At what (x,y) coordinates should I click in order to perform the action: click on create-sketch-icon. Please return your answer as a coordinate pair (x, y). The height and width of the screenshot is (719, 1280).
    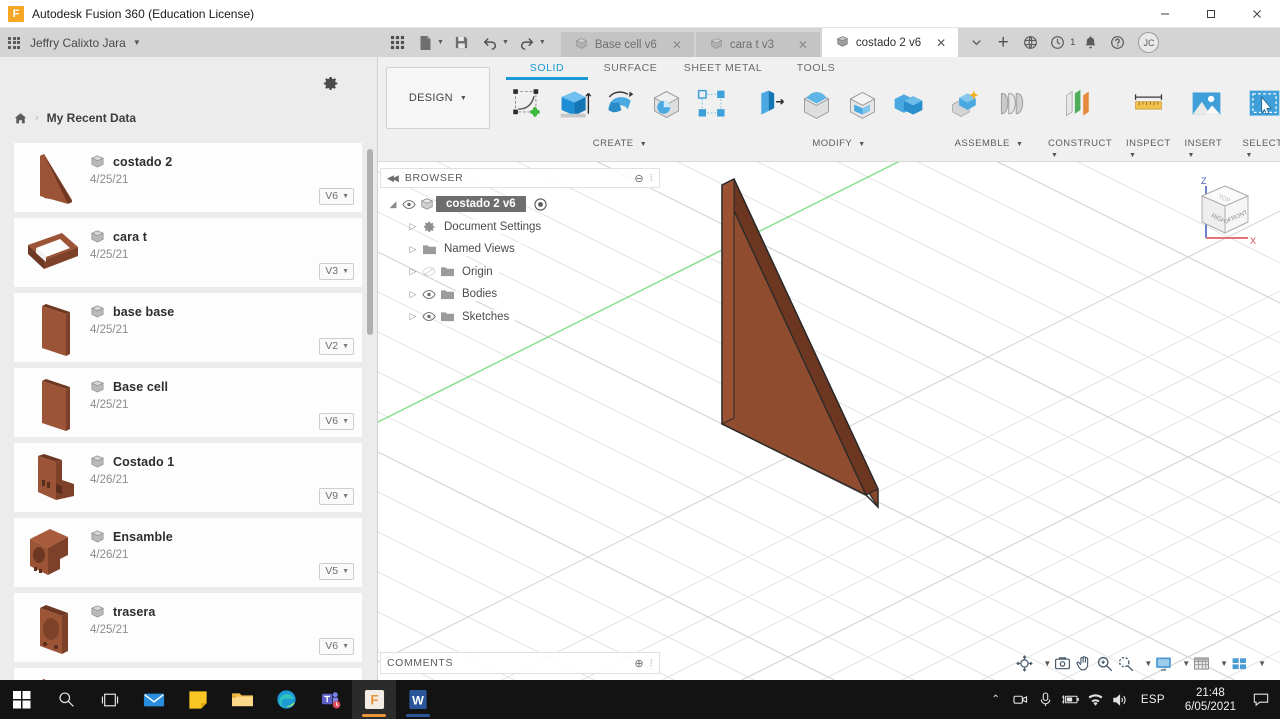
    Looking at the image, I should click on (528, 104).